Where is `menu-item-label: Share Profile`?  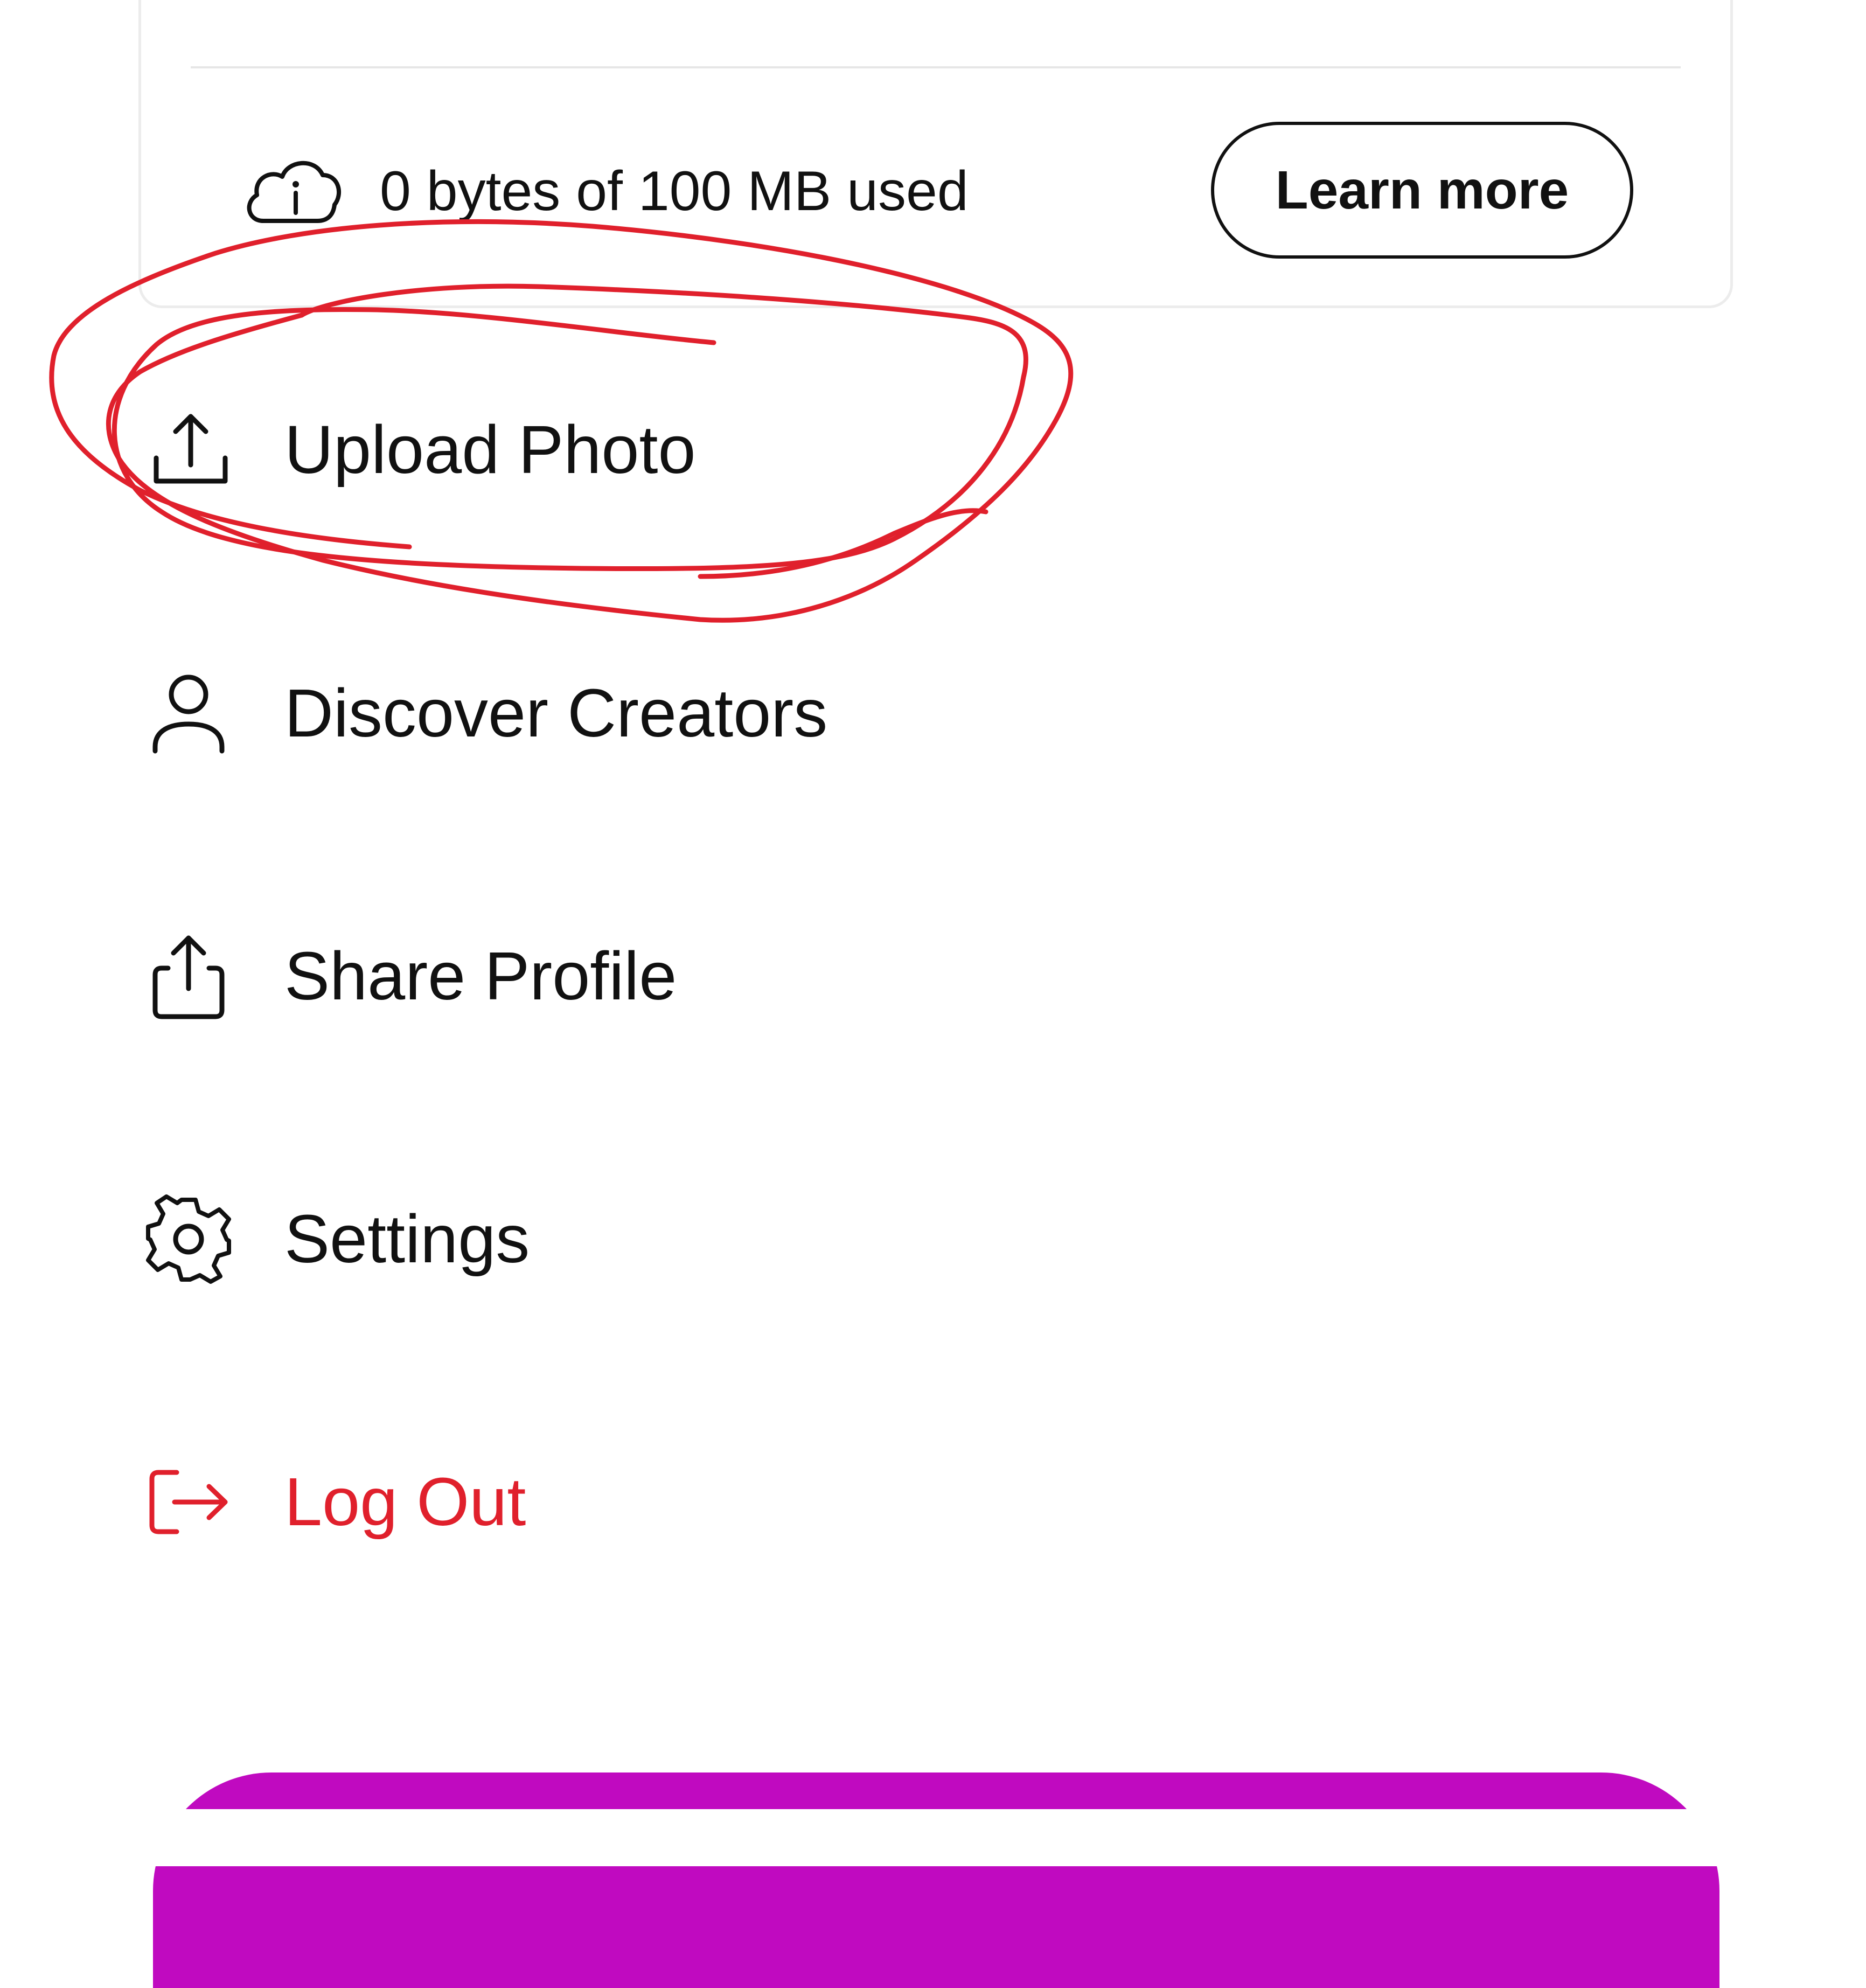
menu-item-label: Share Profile is located at coordinates (480, 976).